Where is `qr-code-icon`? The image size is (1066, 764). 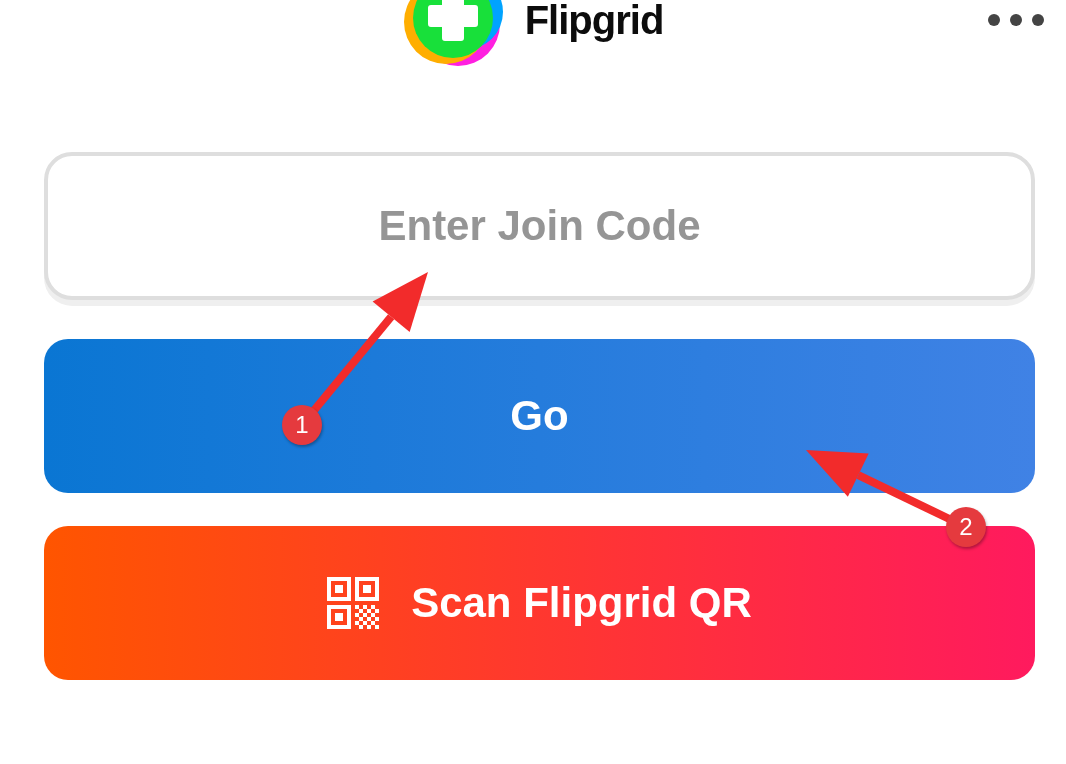
qr-code-icon is located at coordinates (353, 603).